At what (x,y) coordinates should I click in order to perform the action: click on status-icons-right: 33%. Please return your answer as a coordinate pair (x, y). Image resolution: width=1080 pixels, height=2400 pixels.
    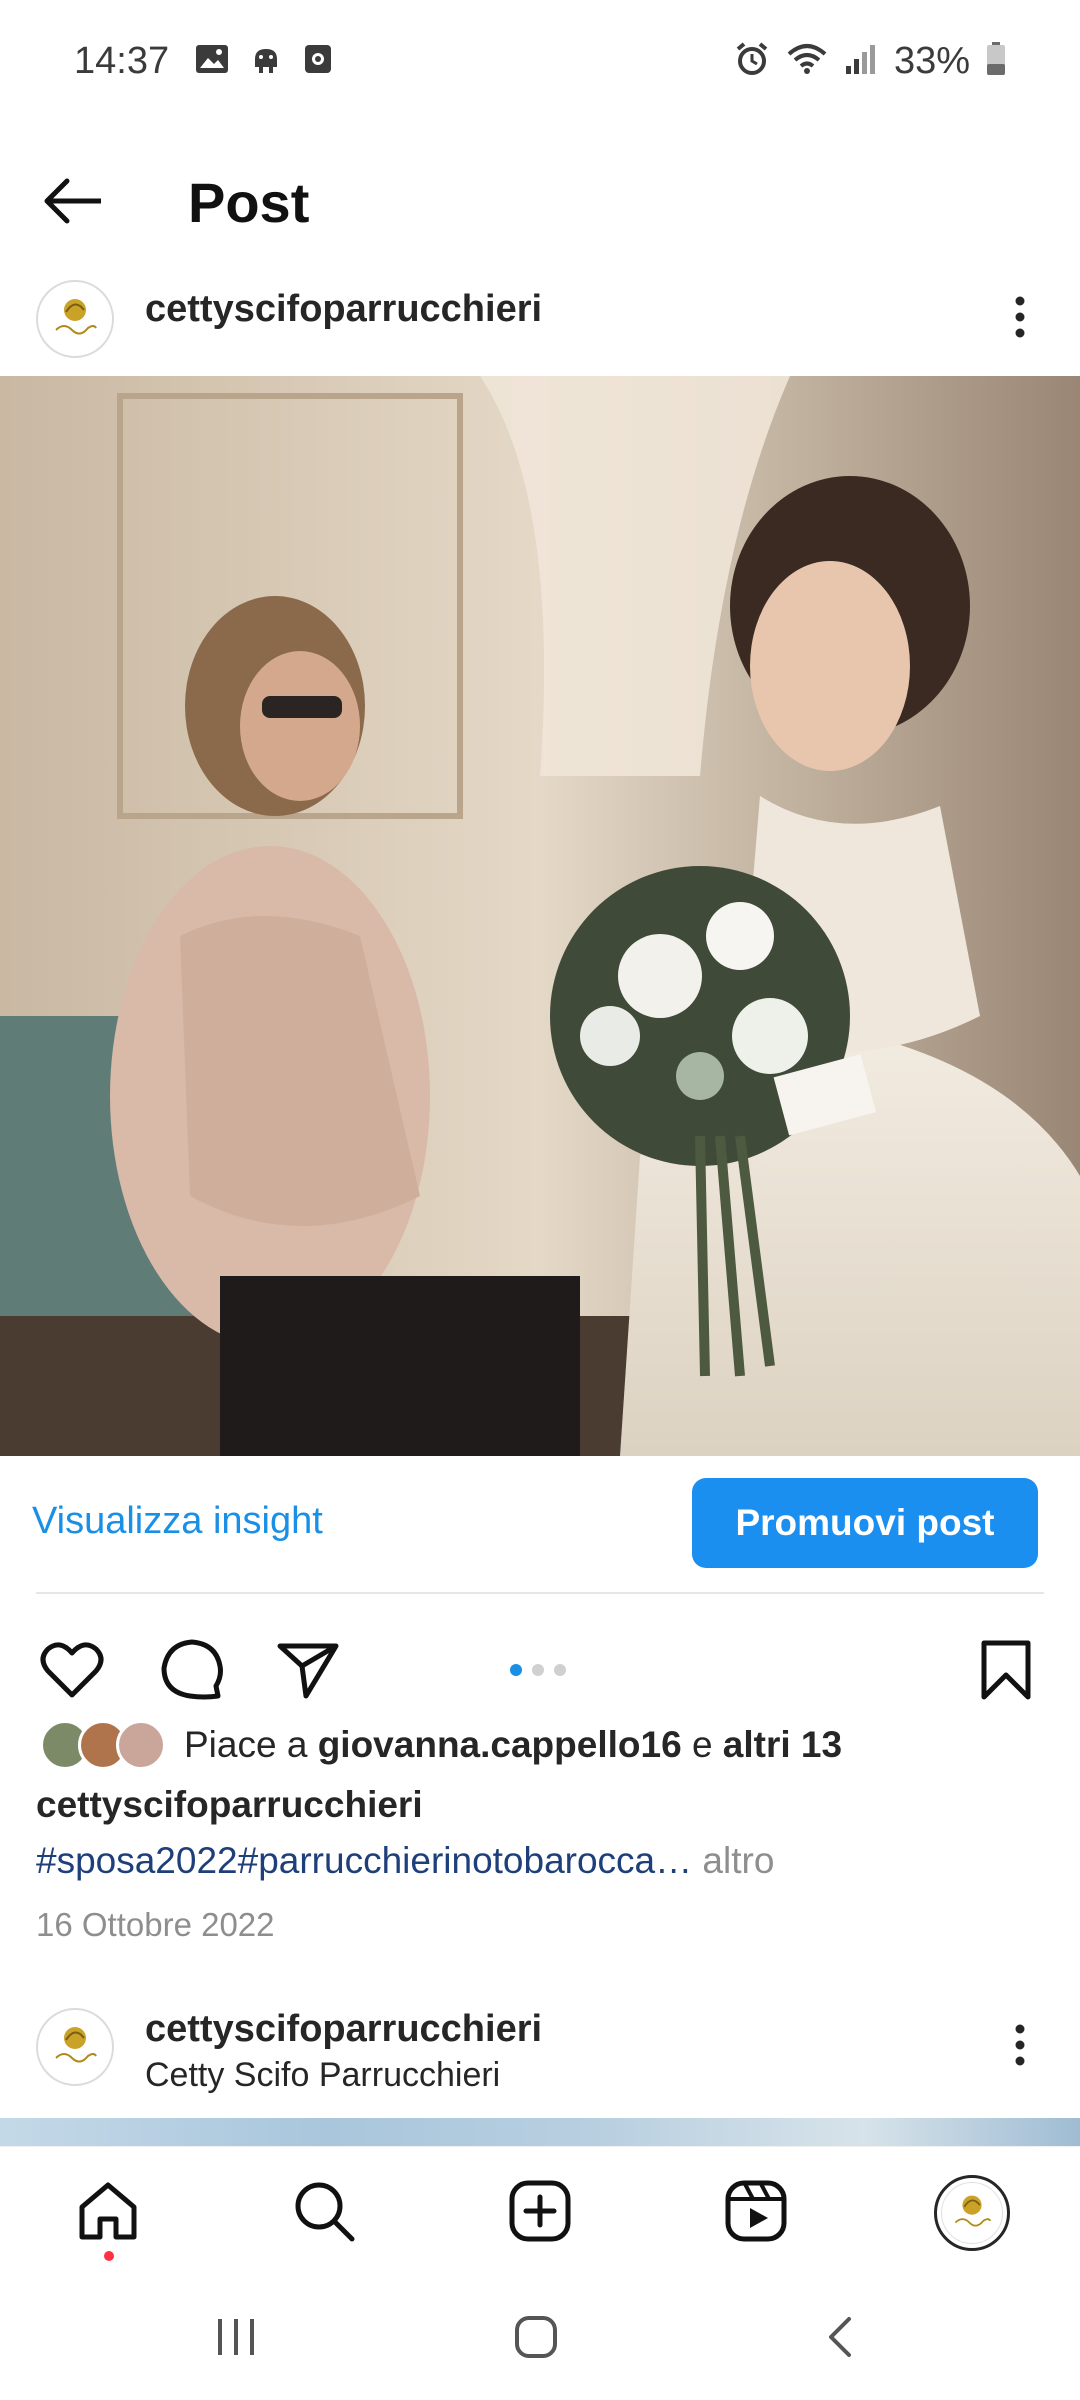
    Looking at the image, I should click on (870, 61).